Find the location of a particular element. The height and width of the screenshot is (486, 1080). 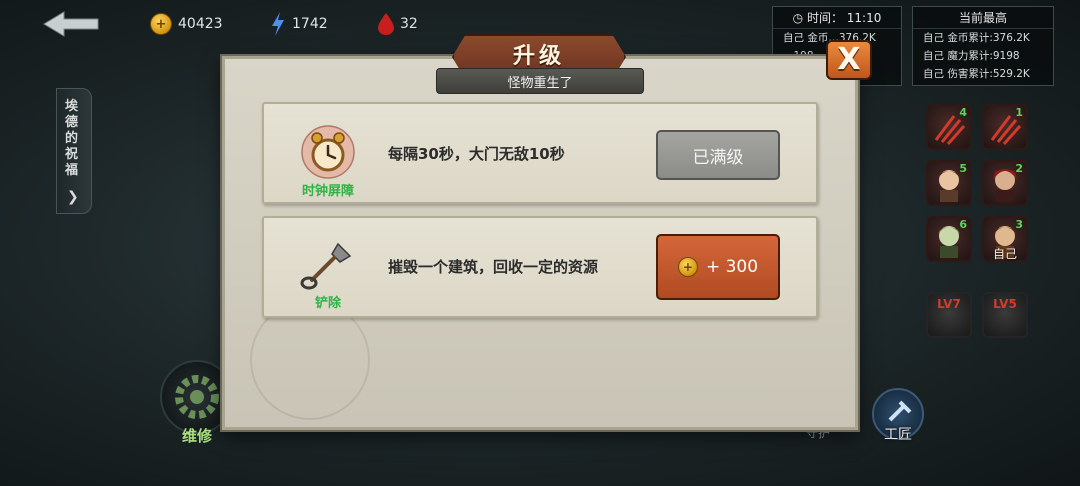

best-panel-row: 自己 金币累计:376.2K is located at coordinates (976, 38).